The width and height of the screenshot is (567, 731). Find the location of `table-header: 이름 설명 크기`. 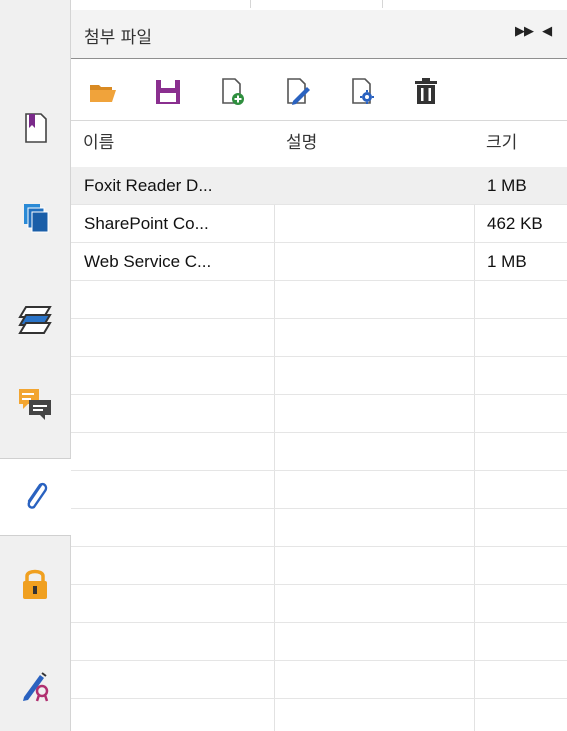

table-header: 이름 설명 크기 is located at coordinates (319, 144).